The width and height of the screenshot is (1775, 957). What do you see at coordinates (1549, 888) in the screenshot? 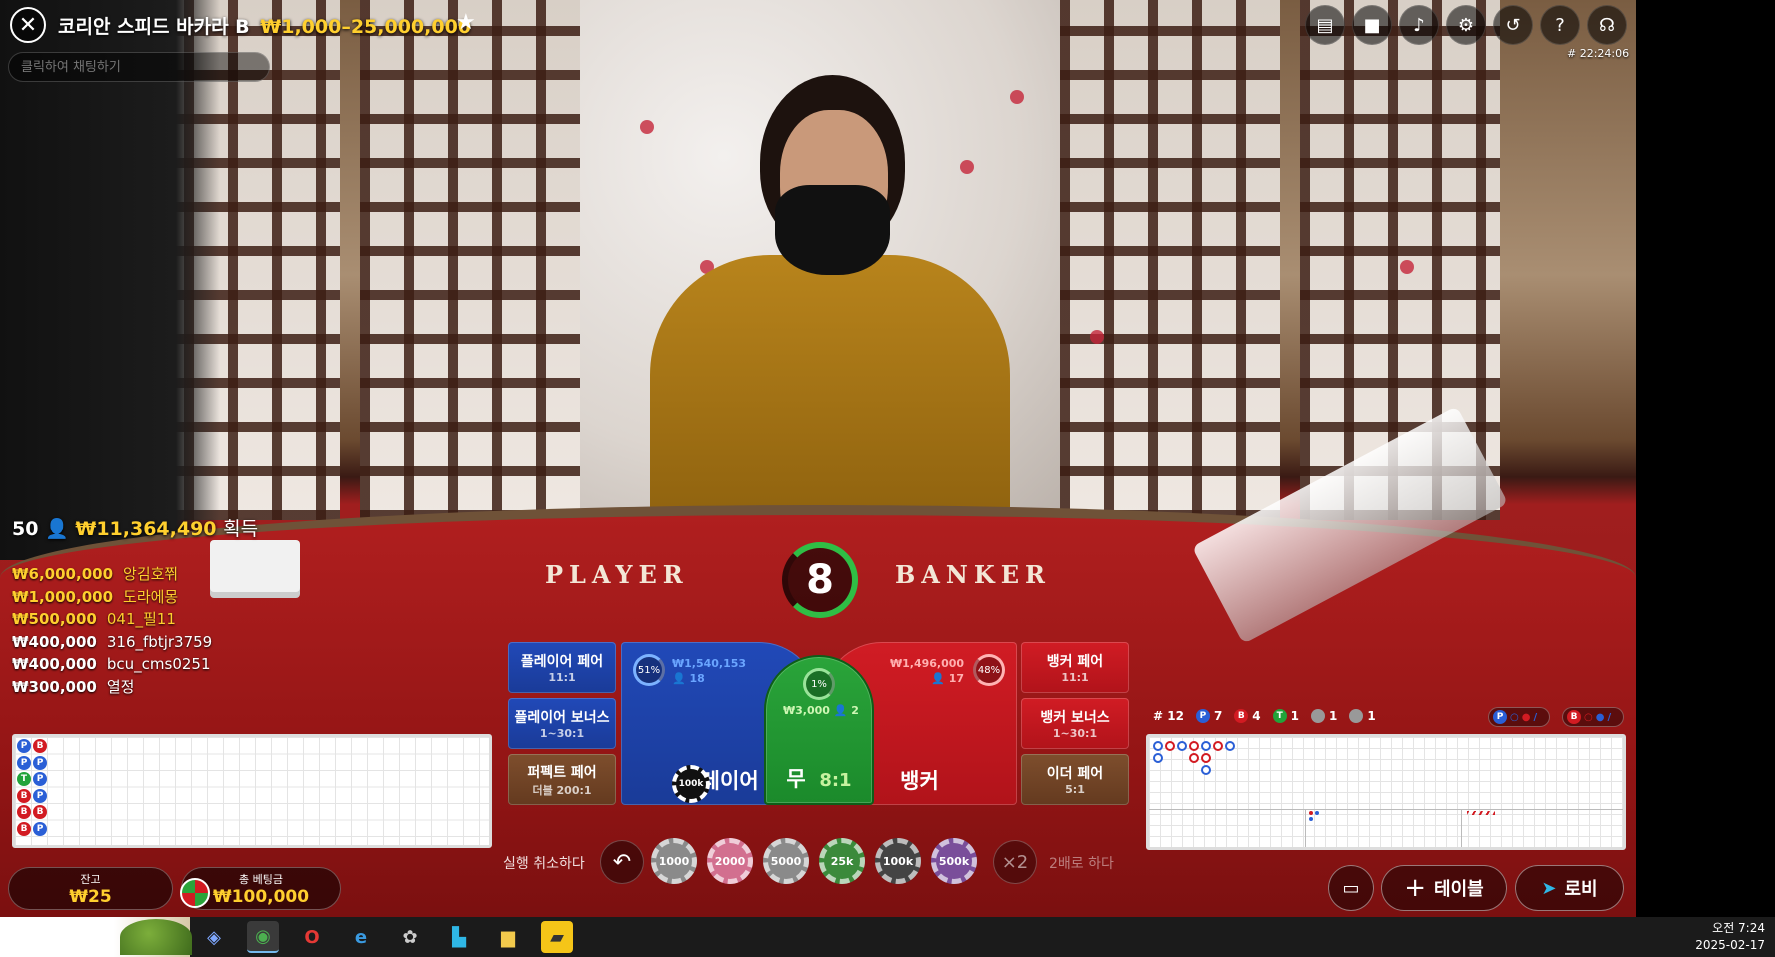
I see `lobby-arrow-icon: ➤` at bounding box center [1549, 888].